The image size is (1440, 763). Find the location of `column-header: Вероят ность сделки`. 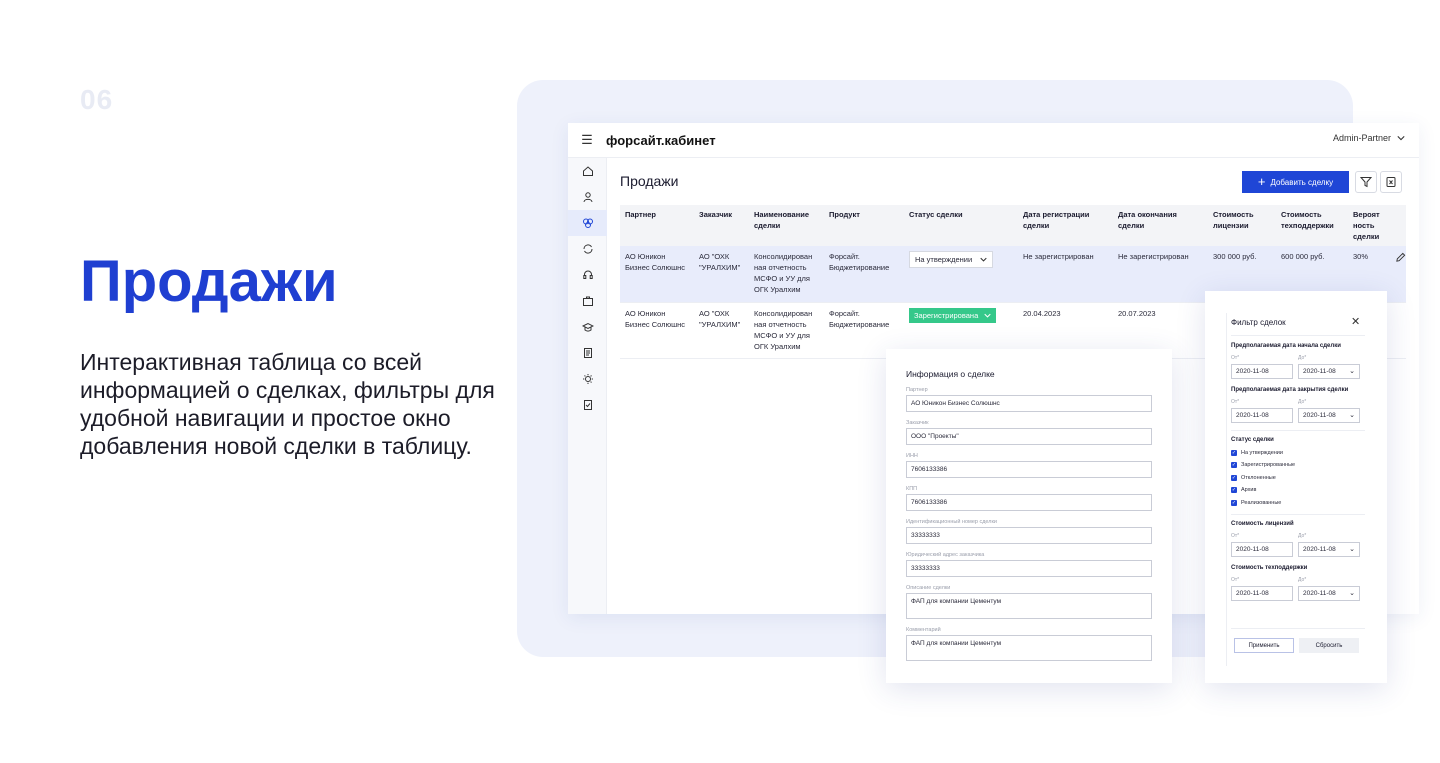

column-header: Вероят ность сделки is located at coordinates (1377, 225).